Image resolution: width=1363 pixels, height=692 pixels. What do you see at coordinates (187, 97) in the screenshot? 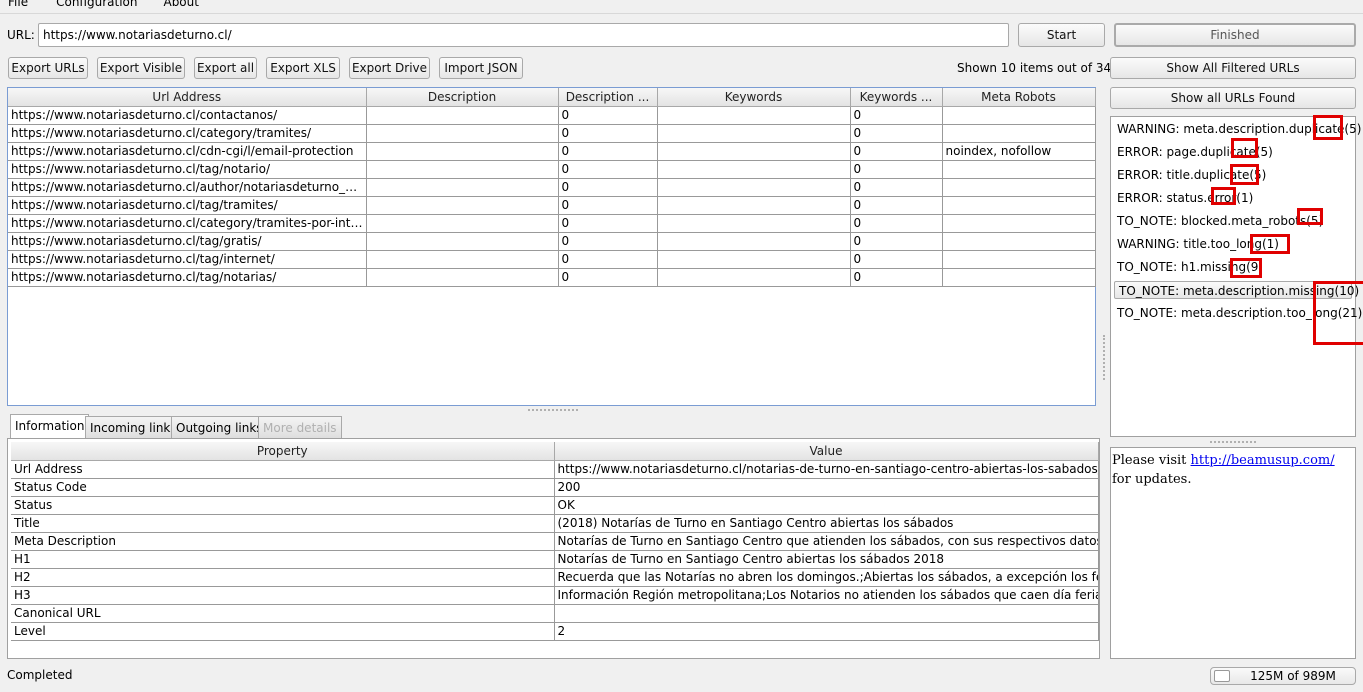
I see `column-header-url-address: Url Address` at bounding box center [187, 97].